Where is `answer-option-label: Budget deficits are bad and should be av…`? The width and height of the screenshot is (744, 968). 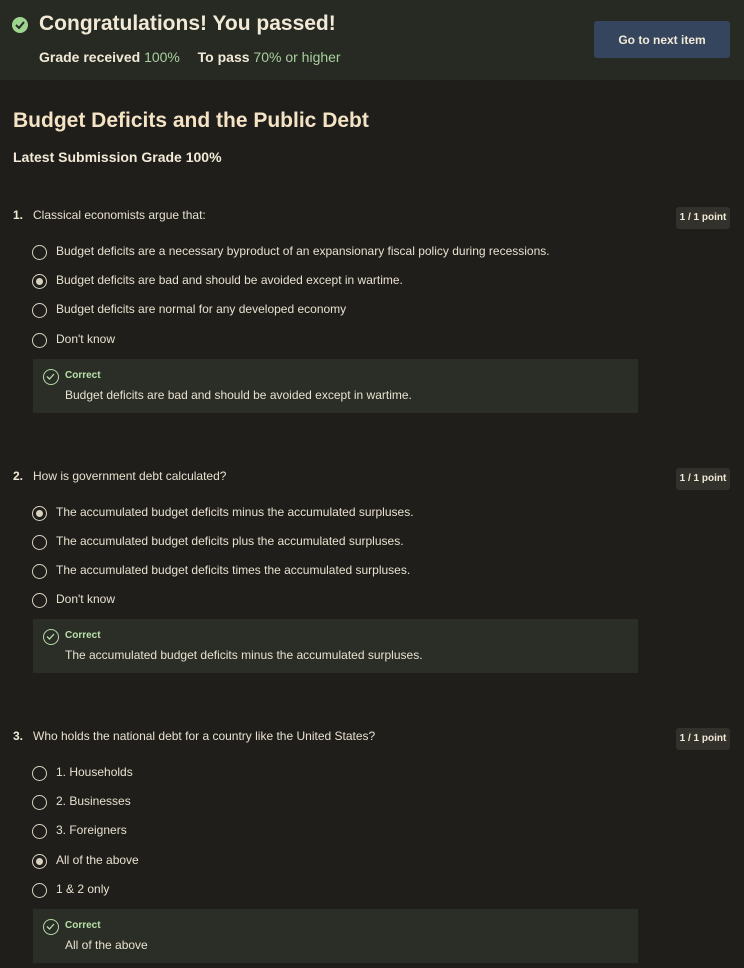 answer-option-label: Budget deficits are bad and should be av… is located at coordinates (229, 280).